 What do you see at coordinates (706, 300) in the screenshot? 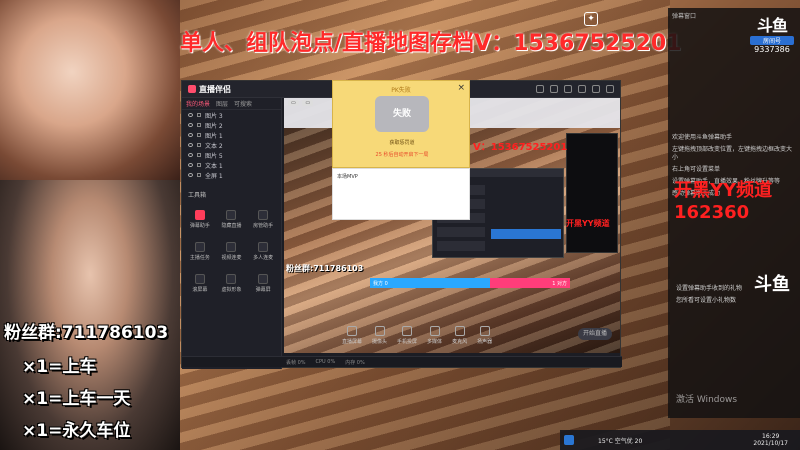
I see `chat-line: 您所看可设置小礼物数` at bounding box center [706, 300].